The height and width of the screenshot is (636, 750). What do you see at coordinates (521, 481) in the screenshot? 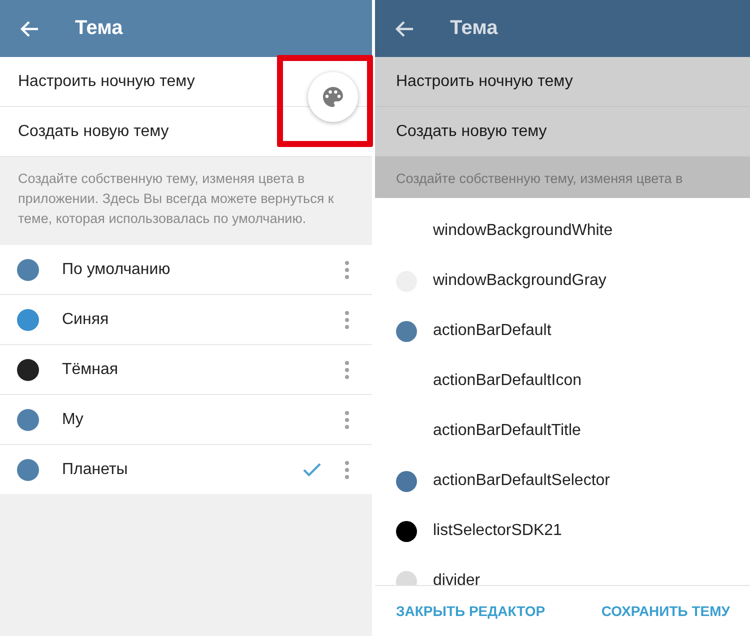
I see `color-name: actionBarDefaultSelector` at bounding box center [521, 481].